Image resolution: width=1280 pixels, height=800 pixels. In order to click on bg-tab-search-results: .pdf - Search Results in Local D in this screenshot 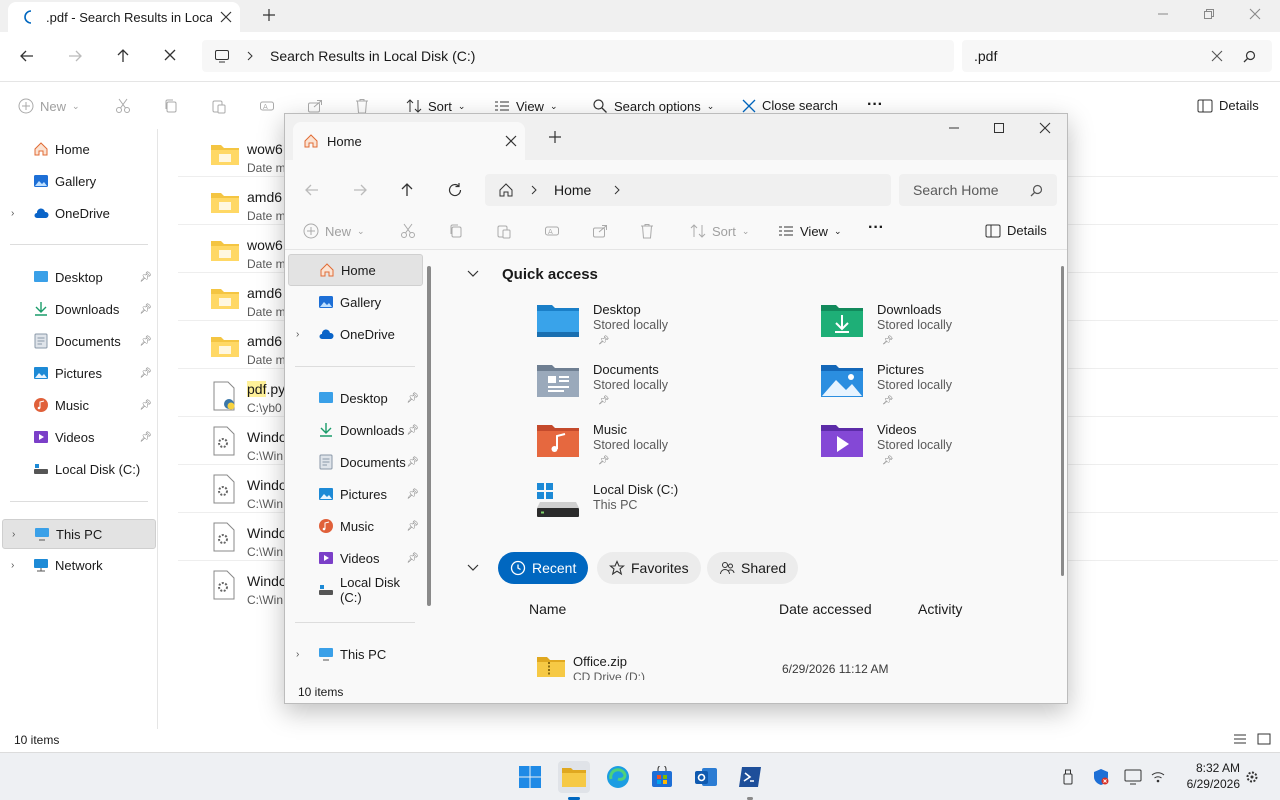, I will do `click(124, 17)`.